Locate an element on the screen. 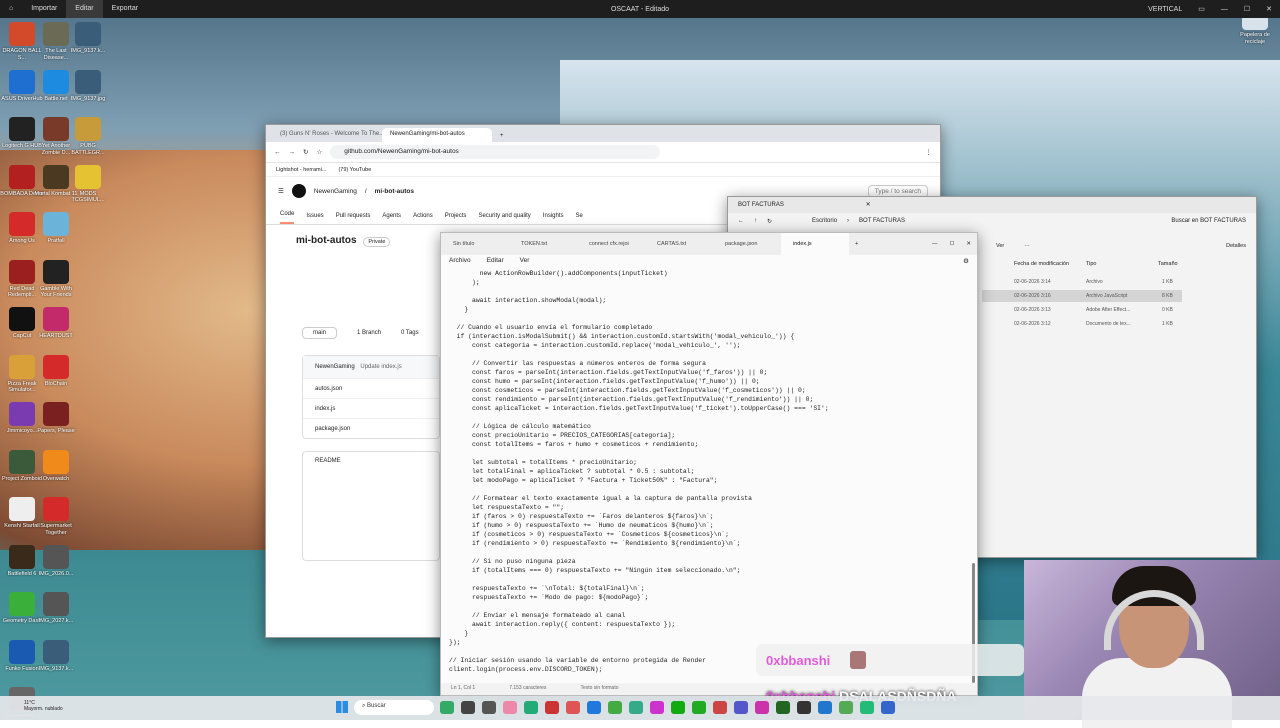 The width and height of the screenshot is (1280, 728). tab-projects: Projects is located at coordinates (456, 218).